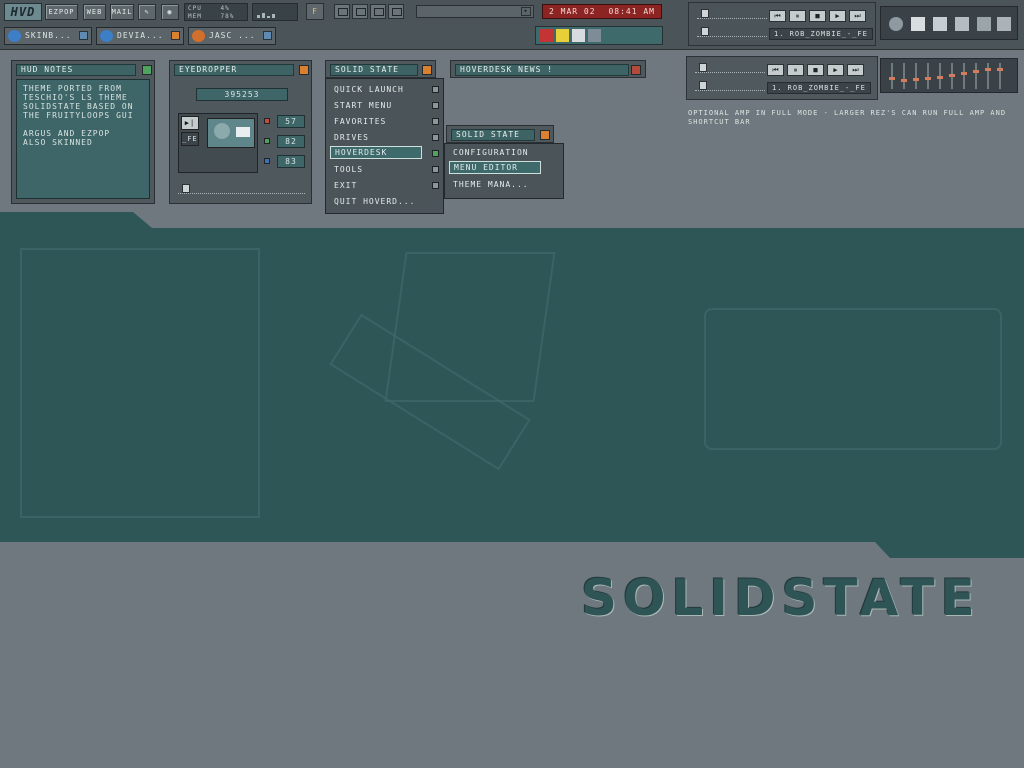 This screenshot has height=768, width=1024. What do you see at coordinates (962, 24) in the screenshot?
I see `tools-icon` at bounding box center [962, 24].